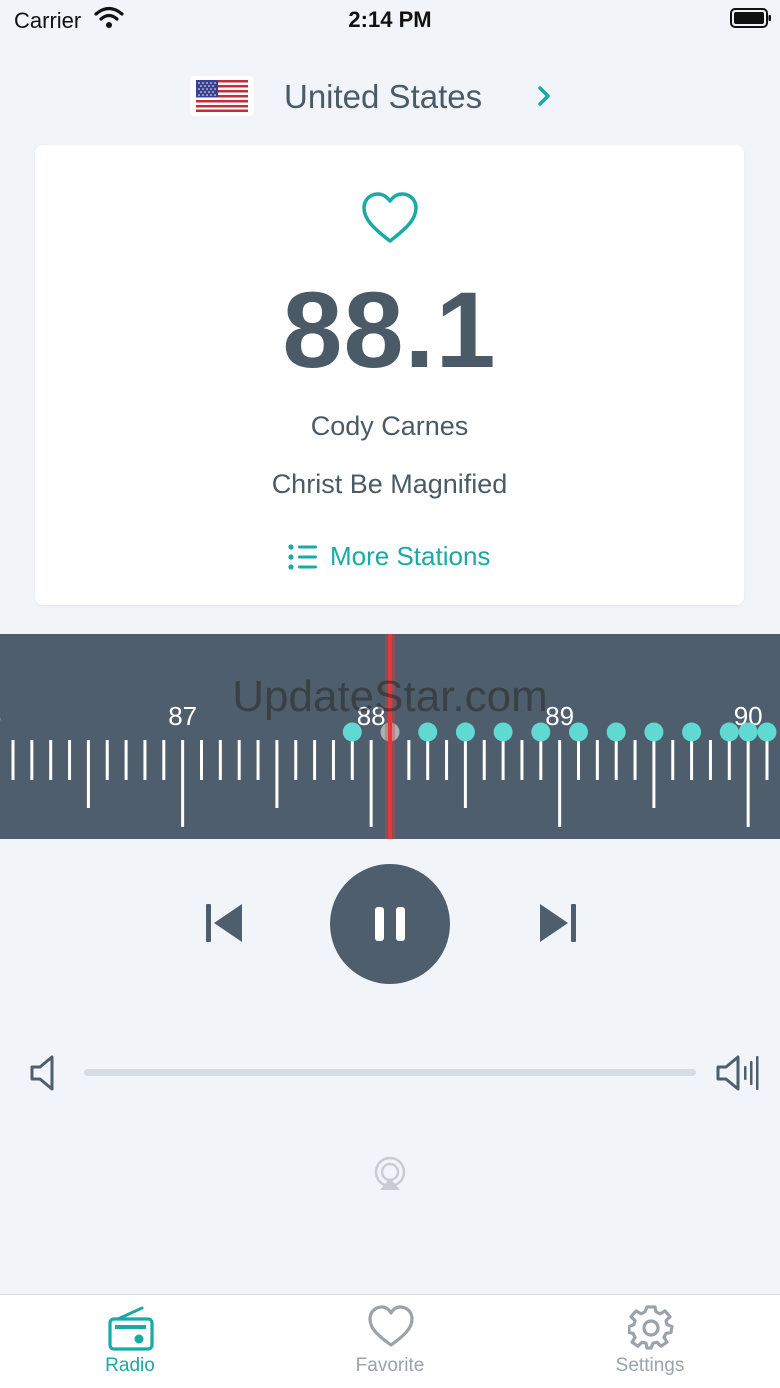  What do you see at coordinates (558, 923) in the screenshot?
I see `skip-forward-icon` at bounding box center [558, 923].